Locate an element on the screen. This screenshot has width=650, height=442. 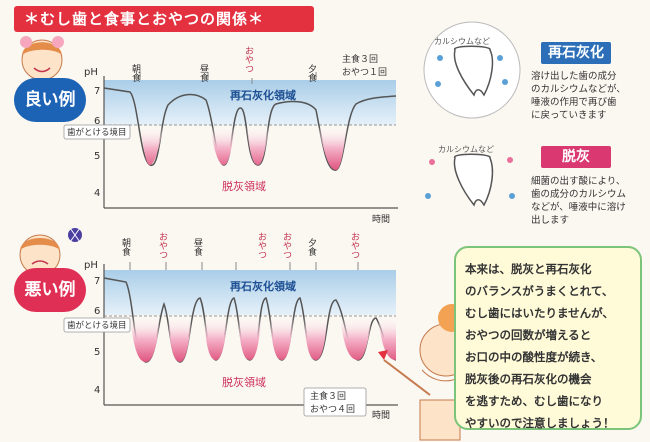
bad-tick-4: 4 is located at coordinates (97, 390).